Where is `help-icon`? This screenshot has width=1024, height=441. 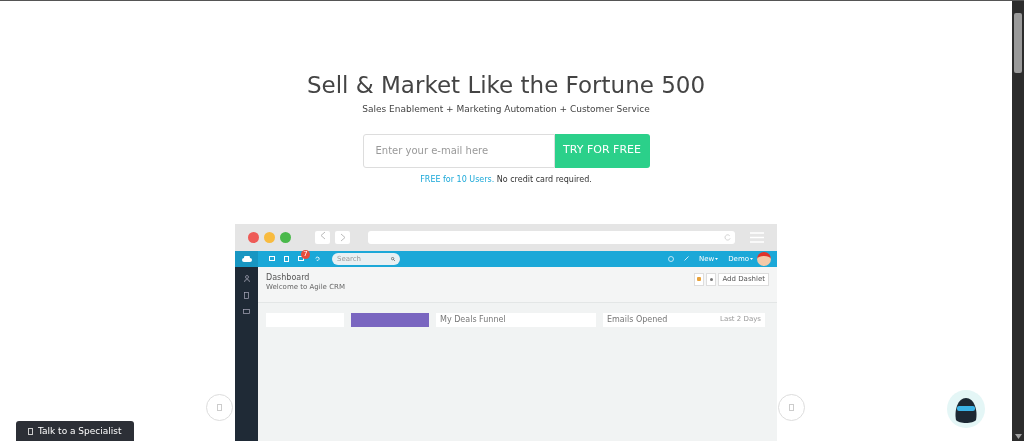
help-icon is located at coordinates (670, 258).